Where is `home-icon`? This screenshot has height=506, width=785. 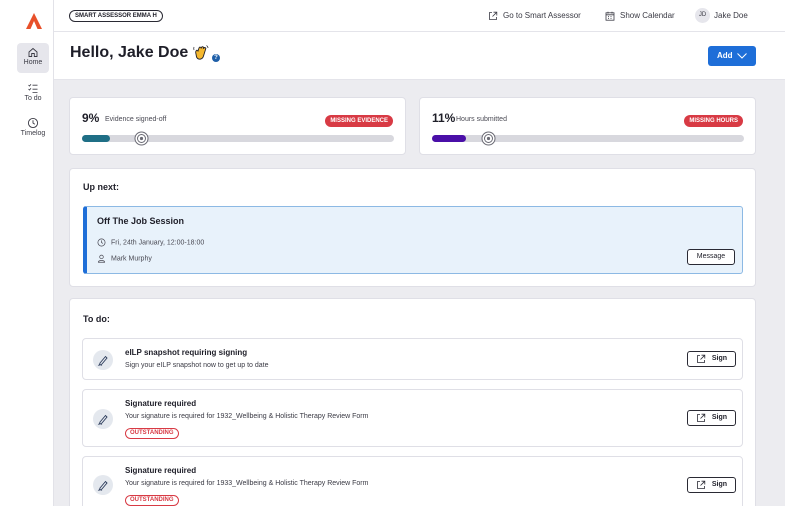 home-icon is located at coordinates (33, 52).